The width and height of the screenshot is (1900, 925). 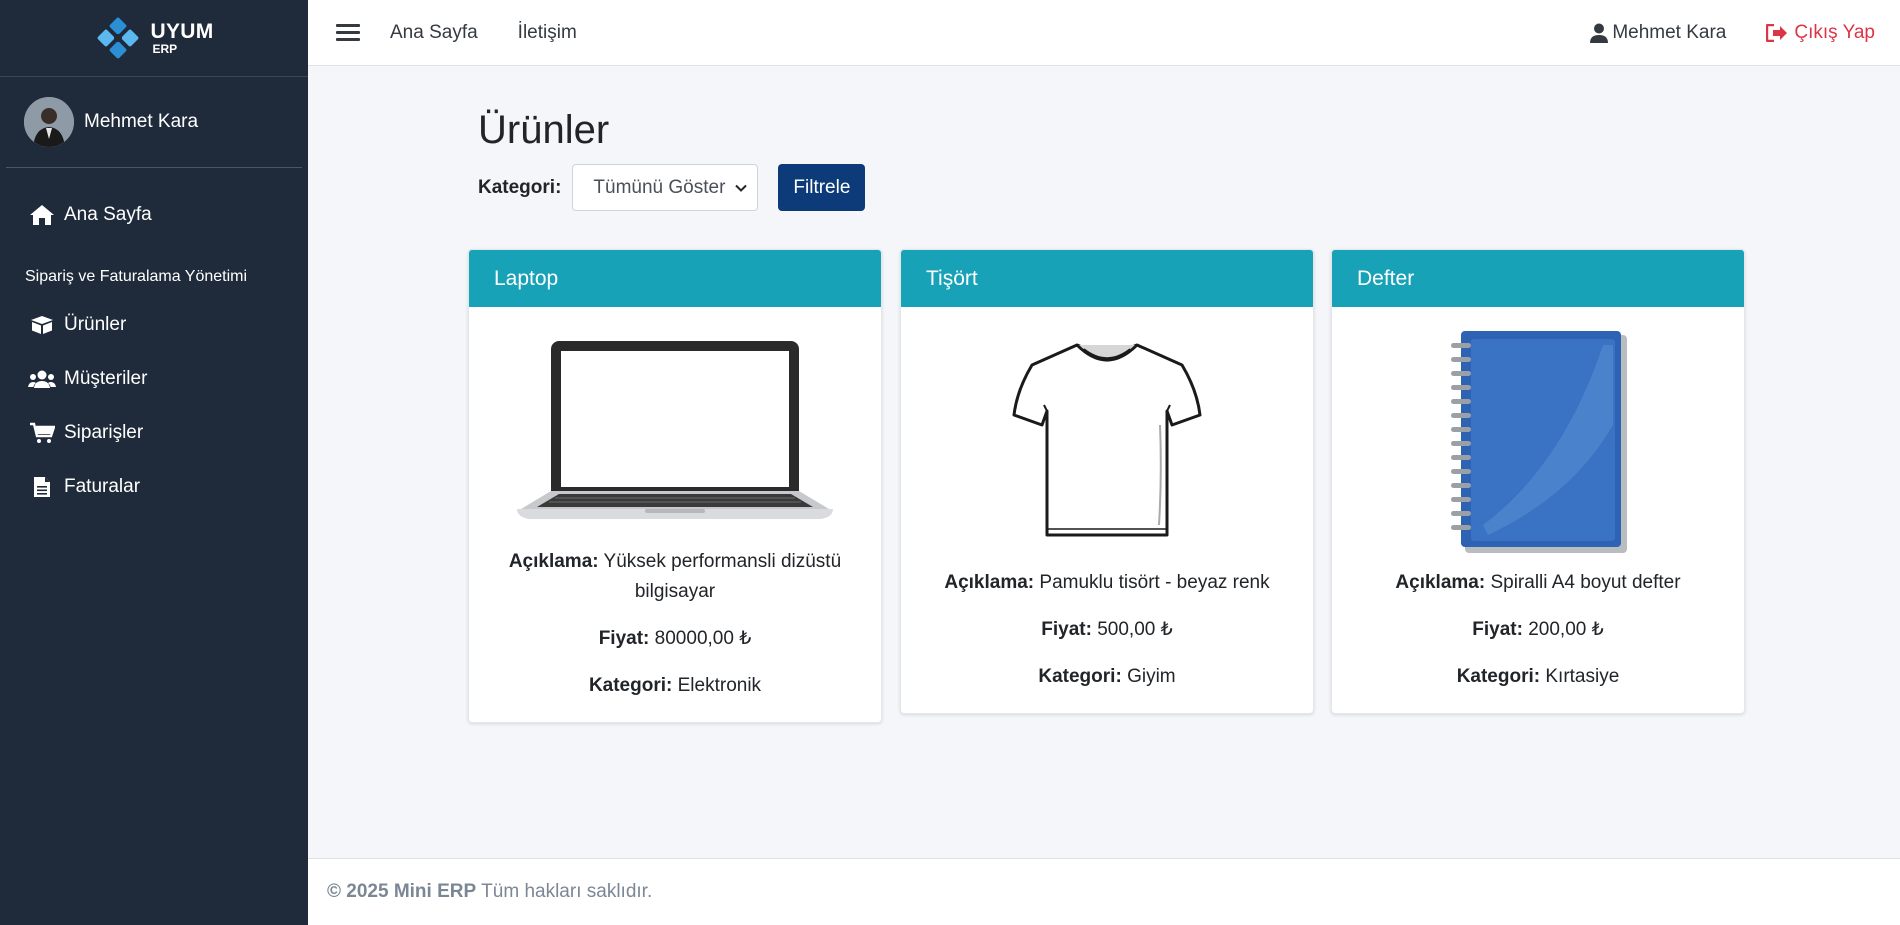 What do you see at coordinates (165, 49) in the screenshot?
I see `brand-sub: ERP` at bounding box center [165, 49].